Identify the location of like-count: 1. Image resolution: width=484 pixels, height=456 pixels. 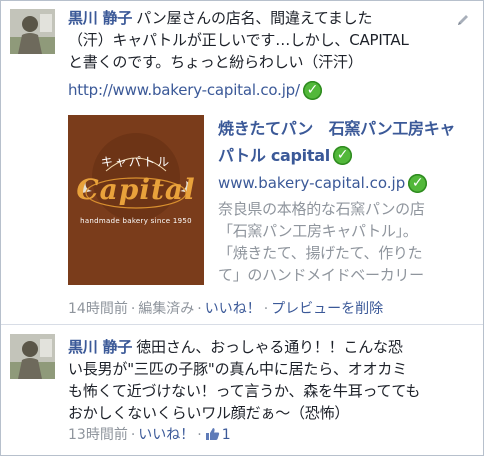
(218, 435).